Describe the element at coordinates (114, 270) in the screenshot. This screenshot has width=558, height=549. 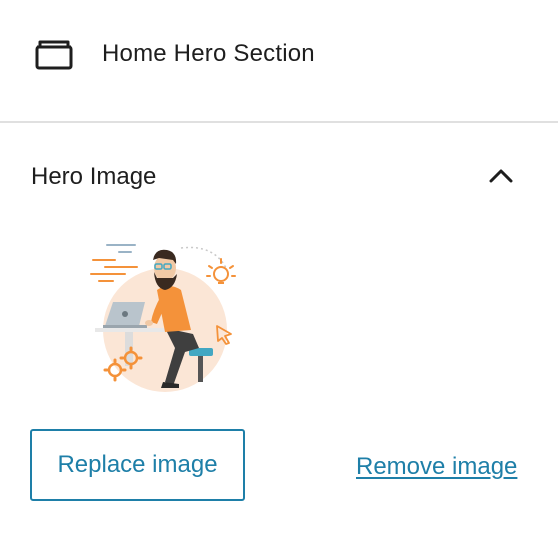
I see `speed-lines-icon` at that location.